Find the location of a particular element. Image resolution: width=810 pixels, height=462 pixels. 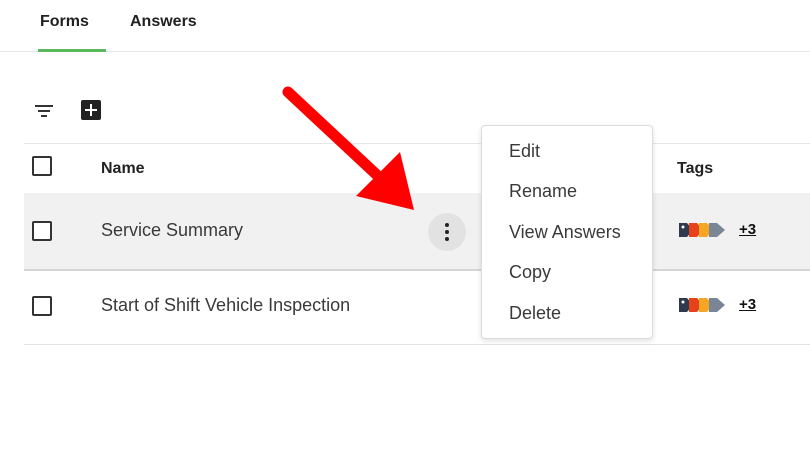

menu-item-rename: Rename is located at coordinates (543, 191).